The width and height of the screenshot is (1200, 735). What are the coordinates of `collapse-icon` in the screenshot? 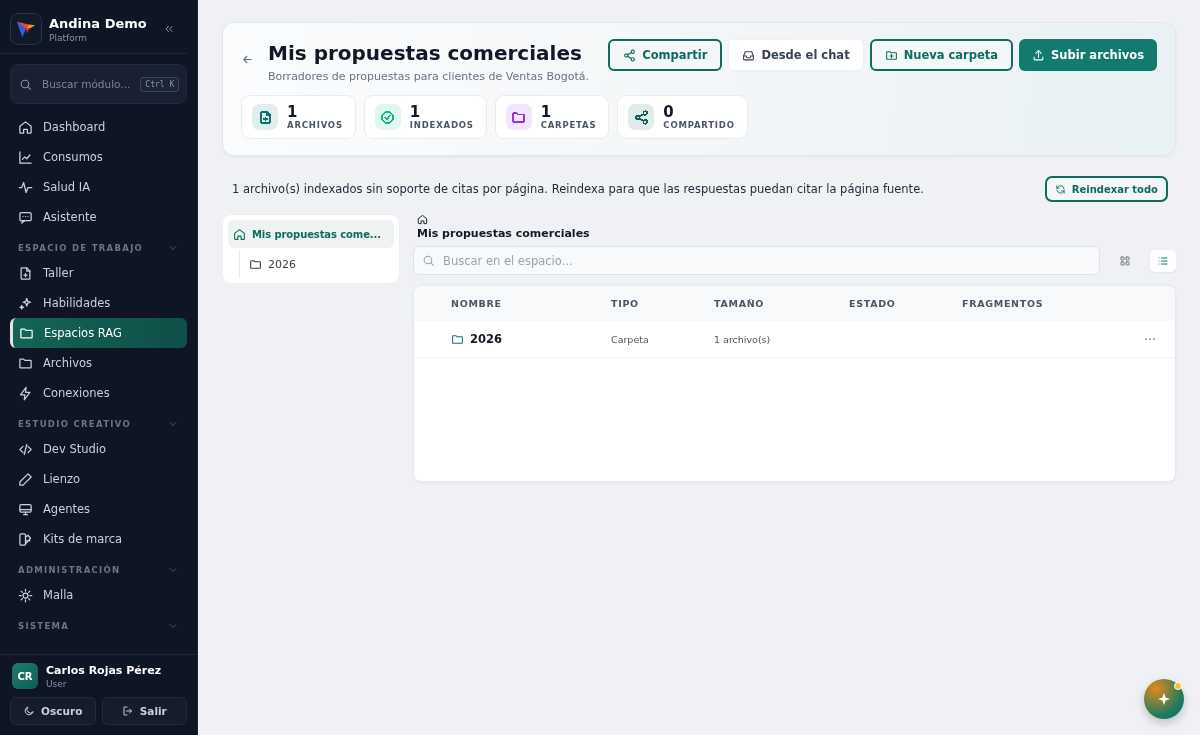 It's located at (169, 29).